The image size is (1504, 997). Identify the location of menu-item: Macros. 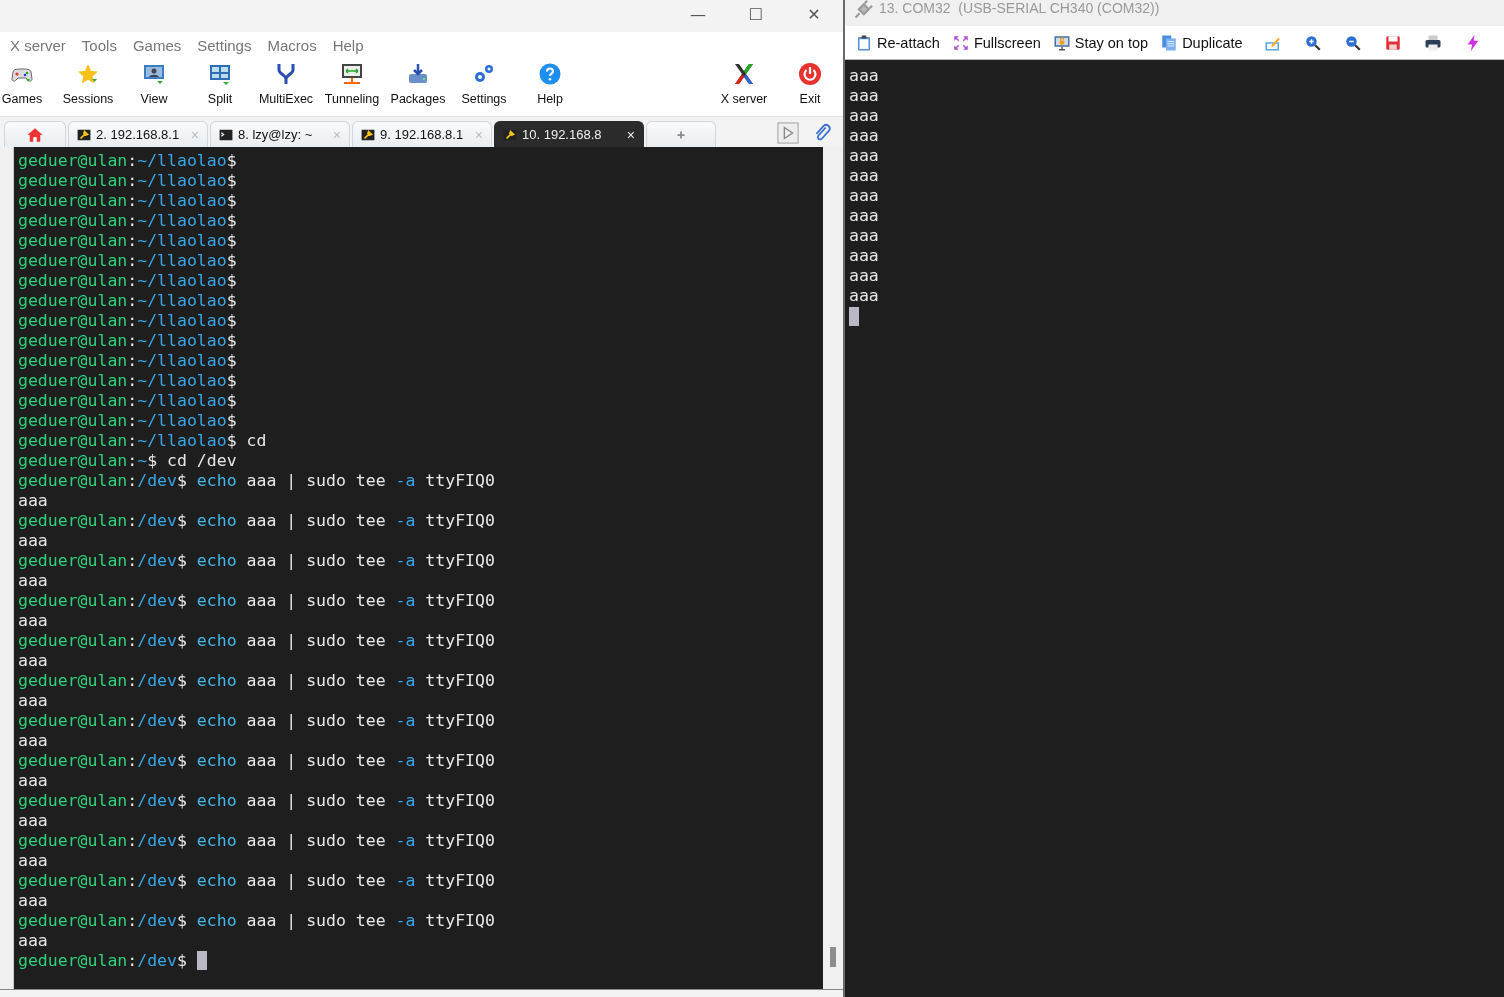
(292, 45).